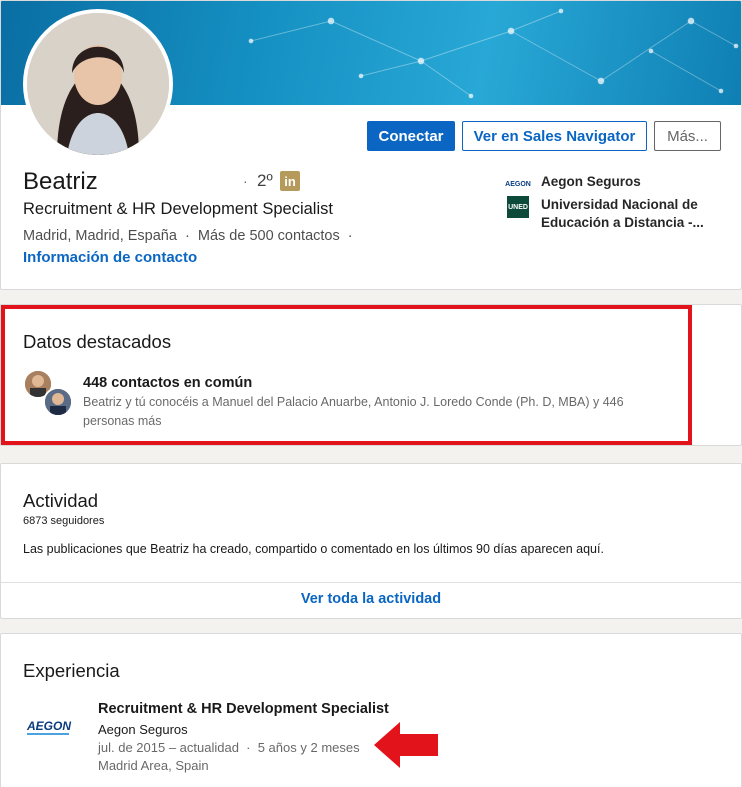 Image resolution: width=742 pixels, height=787 pixels. What do you see at coordinates (554, 136) in the screenshot?
I see `sales-navigator-button: Ver en Sales Navigator` at bounding box center [554, 136].